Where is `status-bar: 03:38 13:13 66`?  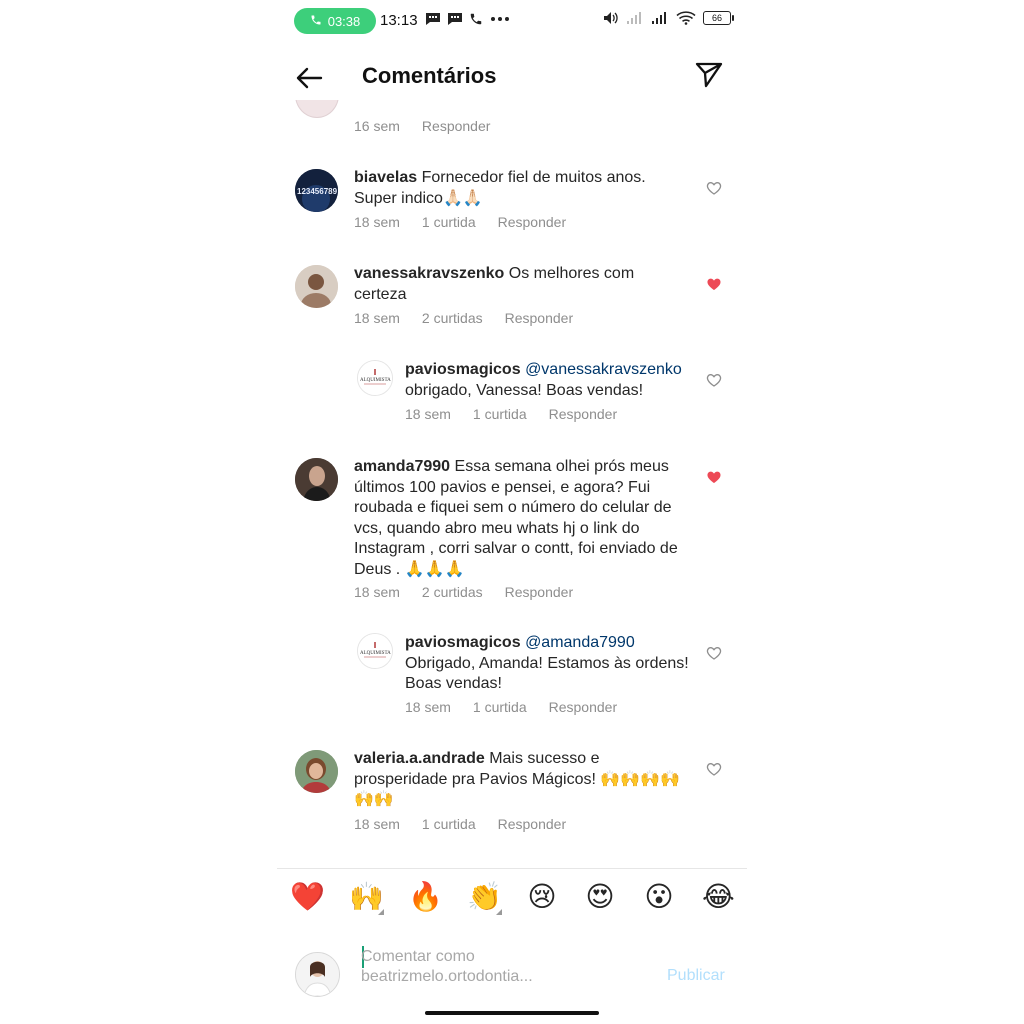
status-bar: 03:38 13:13 66 is located at coordinates (512, 20).